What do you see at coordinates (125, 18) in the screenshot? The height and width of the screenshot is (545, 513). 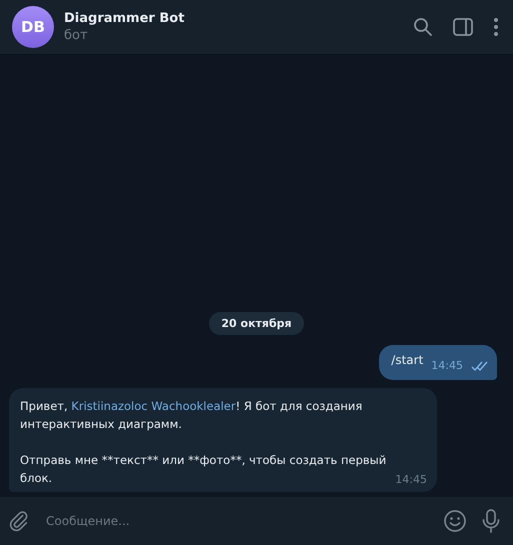 I see `chat-title: Diagrammer Bot` at bounding box center [125, 18].